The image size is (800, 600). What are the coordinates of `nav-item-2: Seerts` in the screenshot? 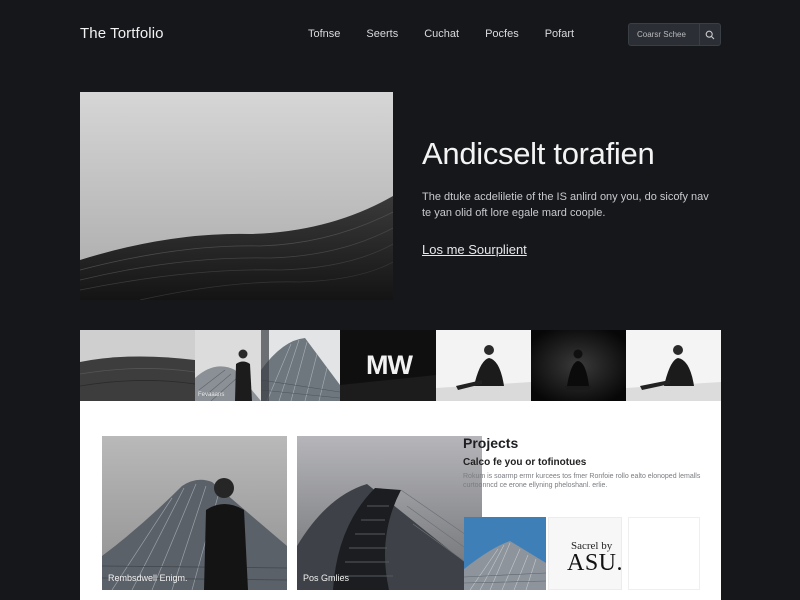 It's located at (382, 34).